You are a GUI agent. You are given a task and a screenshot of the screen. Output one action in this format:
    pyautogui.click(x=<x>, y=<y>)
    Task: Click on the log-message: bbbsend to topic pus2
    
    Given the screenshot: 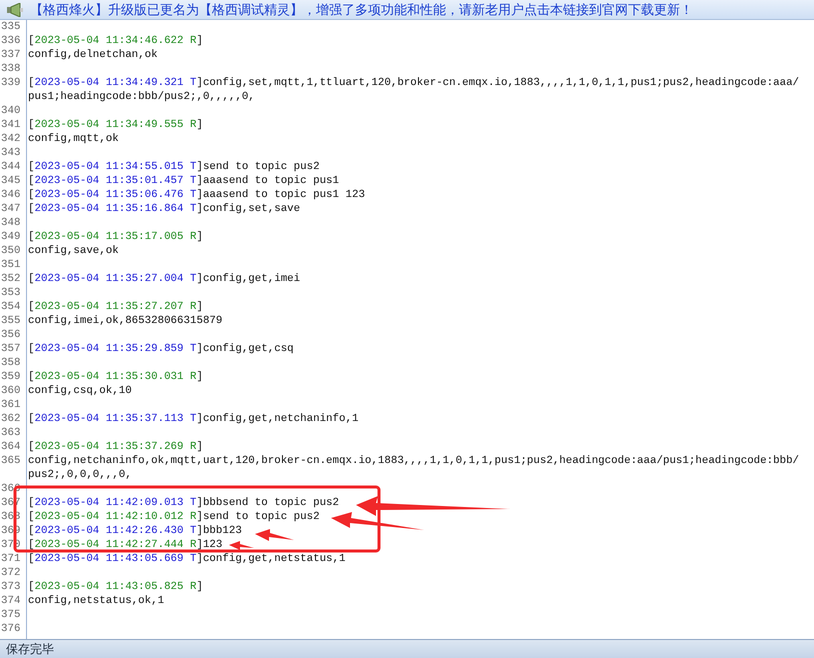 What is the action you would take?
    pyautogui.click(x=271, y=503)
    